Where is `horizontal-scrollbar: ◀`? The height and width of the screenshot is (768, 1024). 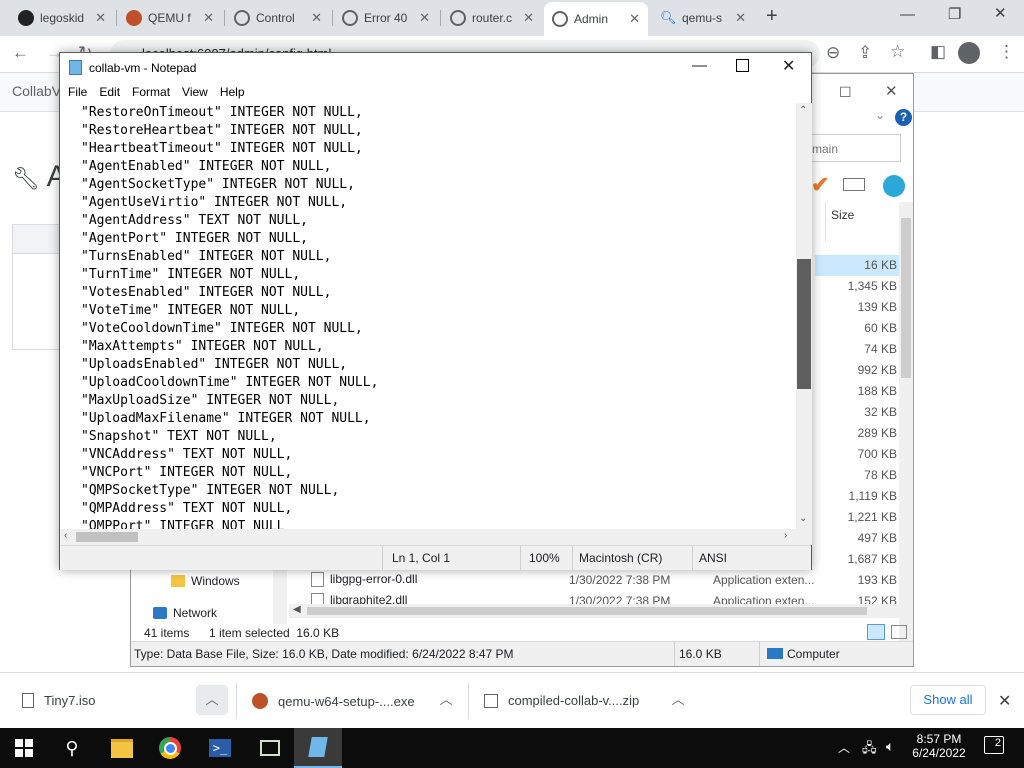
horizontal-scrollbar: ◀ is located at coordinates (594, 611).